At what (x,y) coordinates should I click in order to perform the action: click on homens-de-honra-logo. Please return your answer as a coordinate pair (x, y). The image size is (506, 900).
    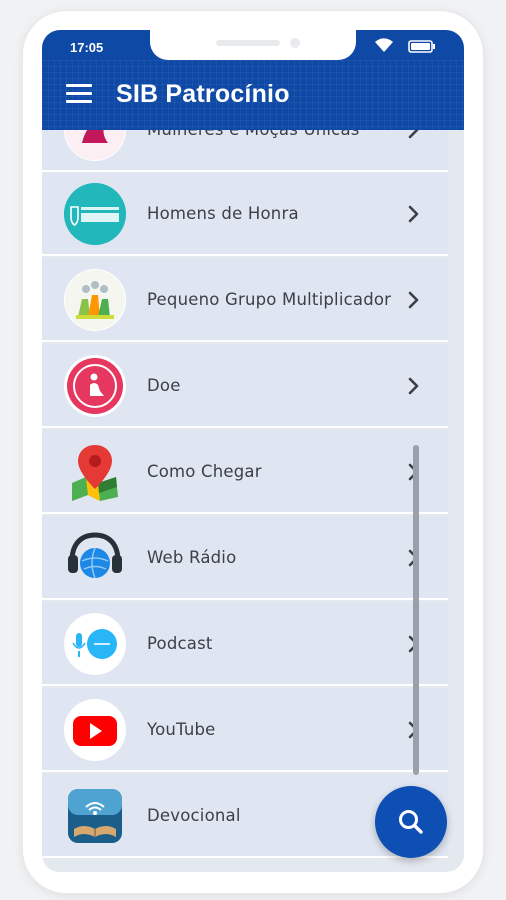
    Looking at the image, I should click on (95, 214).